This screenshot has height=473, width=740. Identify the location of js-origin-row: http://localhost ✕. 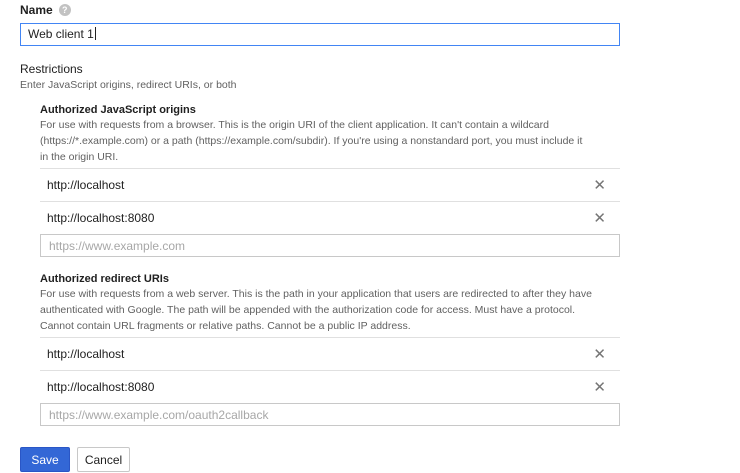
(330, 184).